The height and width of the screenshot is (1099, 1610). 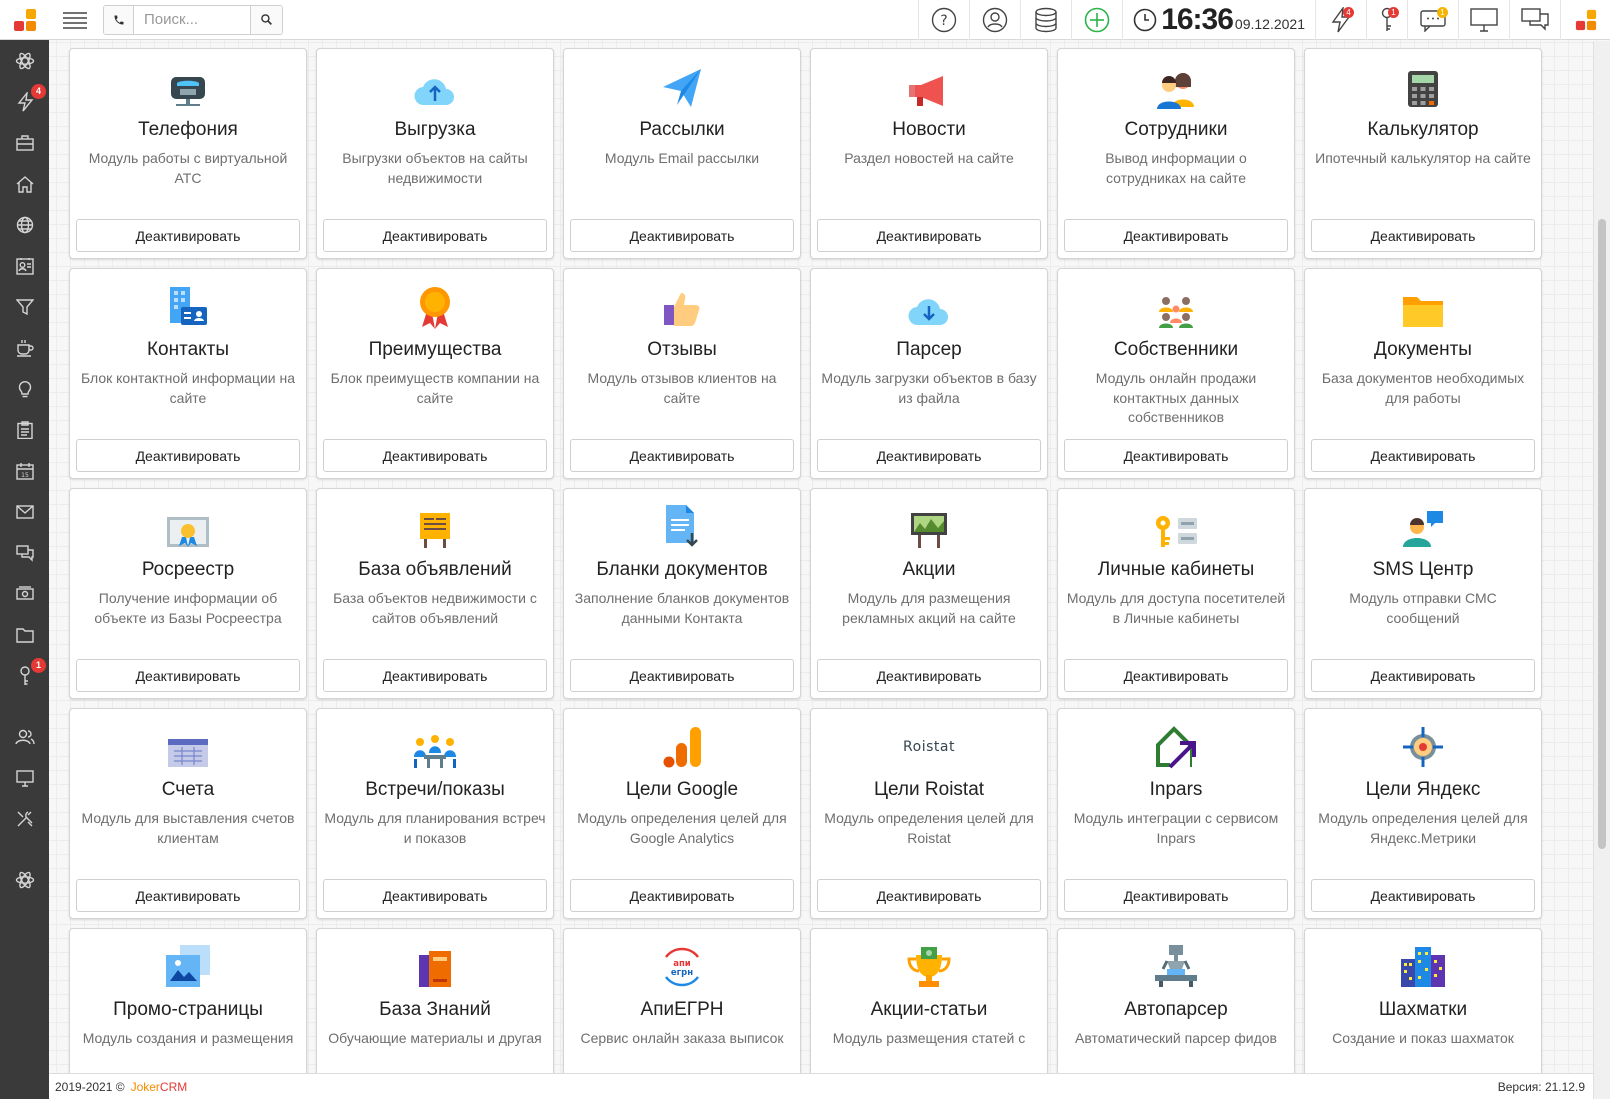 What do you see at coordinates (929, 80) in the screenshot?
I see `megaphone-icon` at bounding box center [929, 80].